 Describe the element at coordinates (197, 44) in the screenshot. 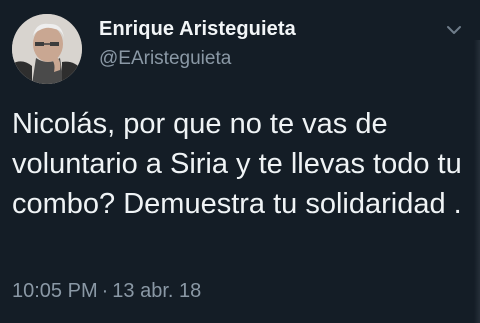

I see `author-names: Enrique Aristeguieta @EAristeguieta` at that location.